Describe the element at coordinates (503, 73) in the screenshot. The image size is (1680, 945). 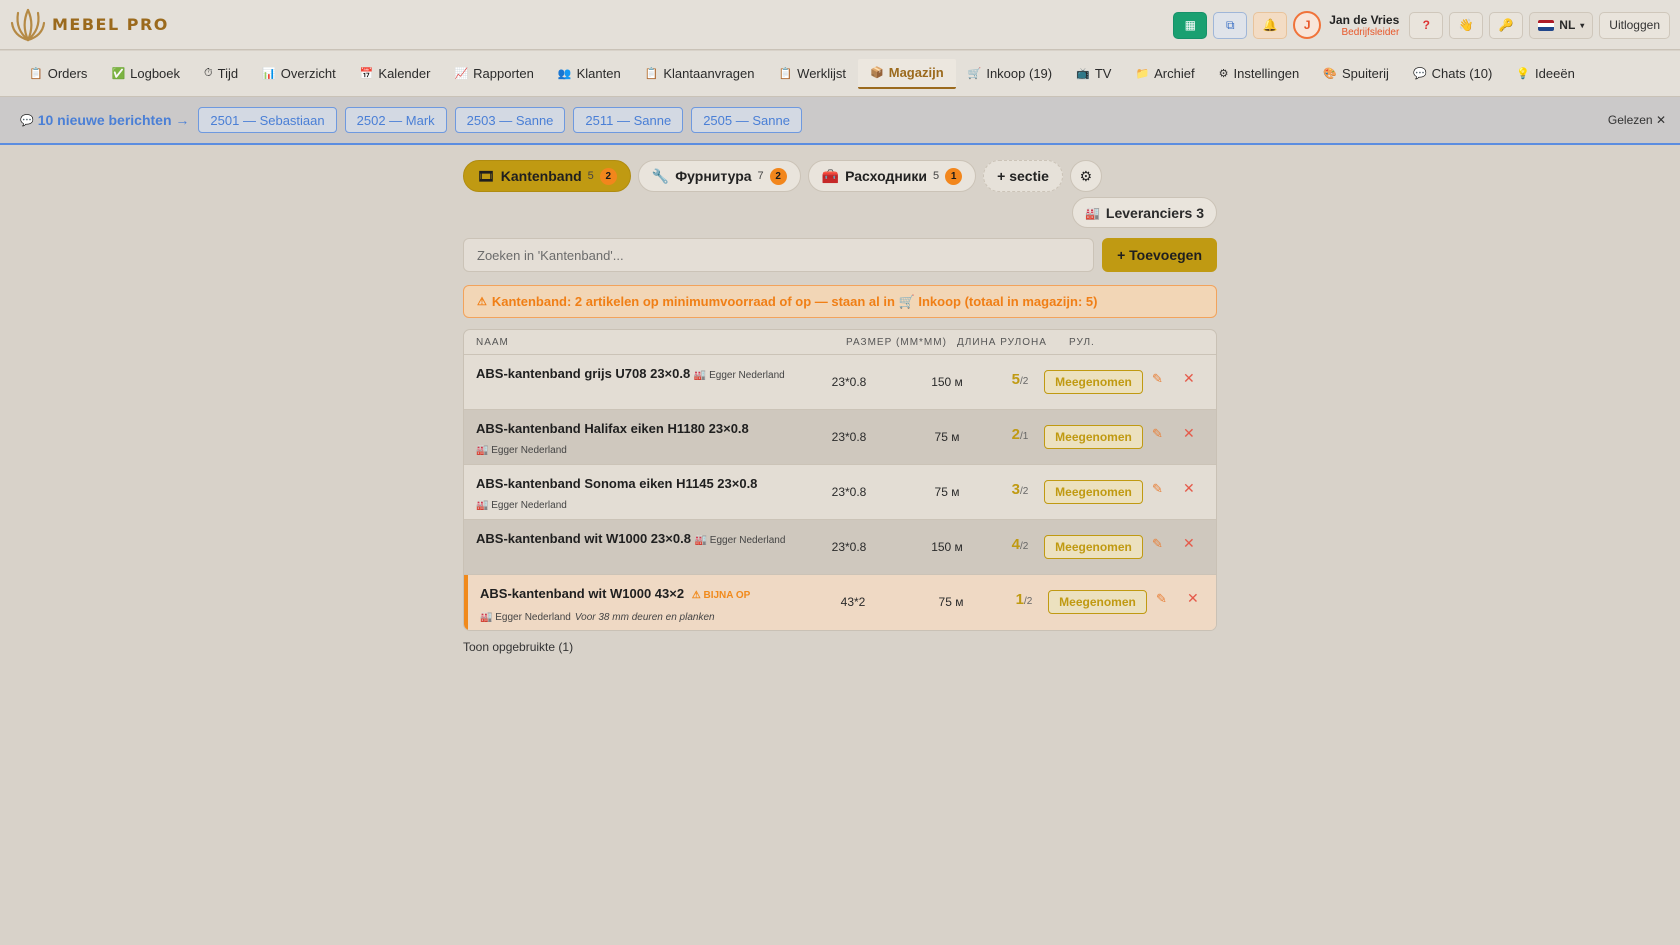
I see `nav-label: Rapporten` at that location.